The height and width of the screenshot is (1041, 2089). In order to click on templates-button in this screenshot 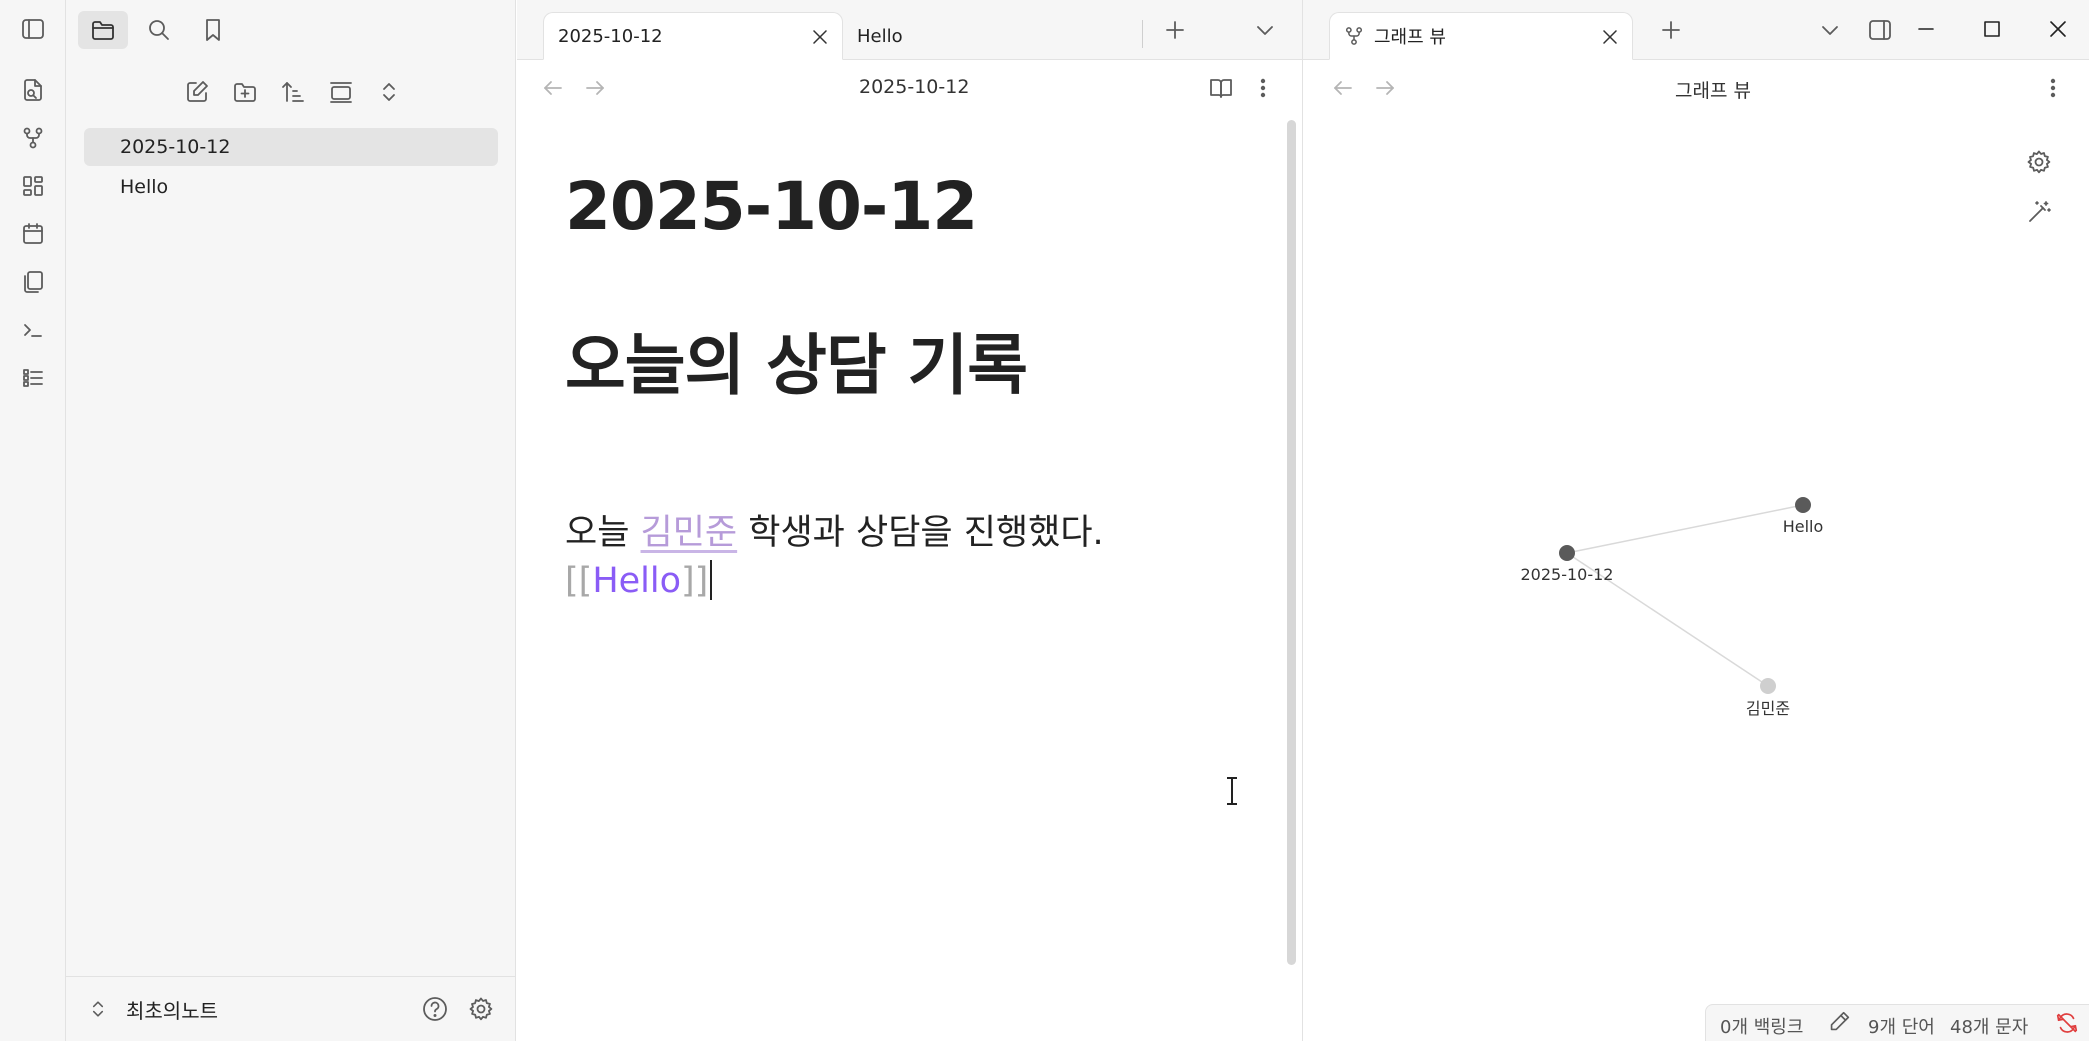, I will do `click(33, 282)`.